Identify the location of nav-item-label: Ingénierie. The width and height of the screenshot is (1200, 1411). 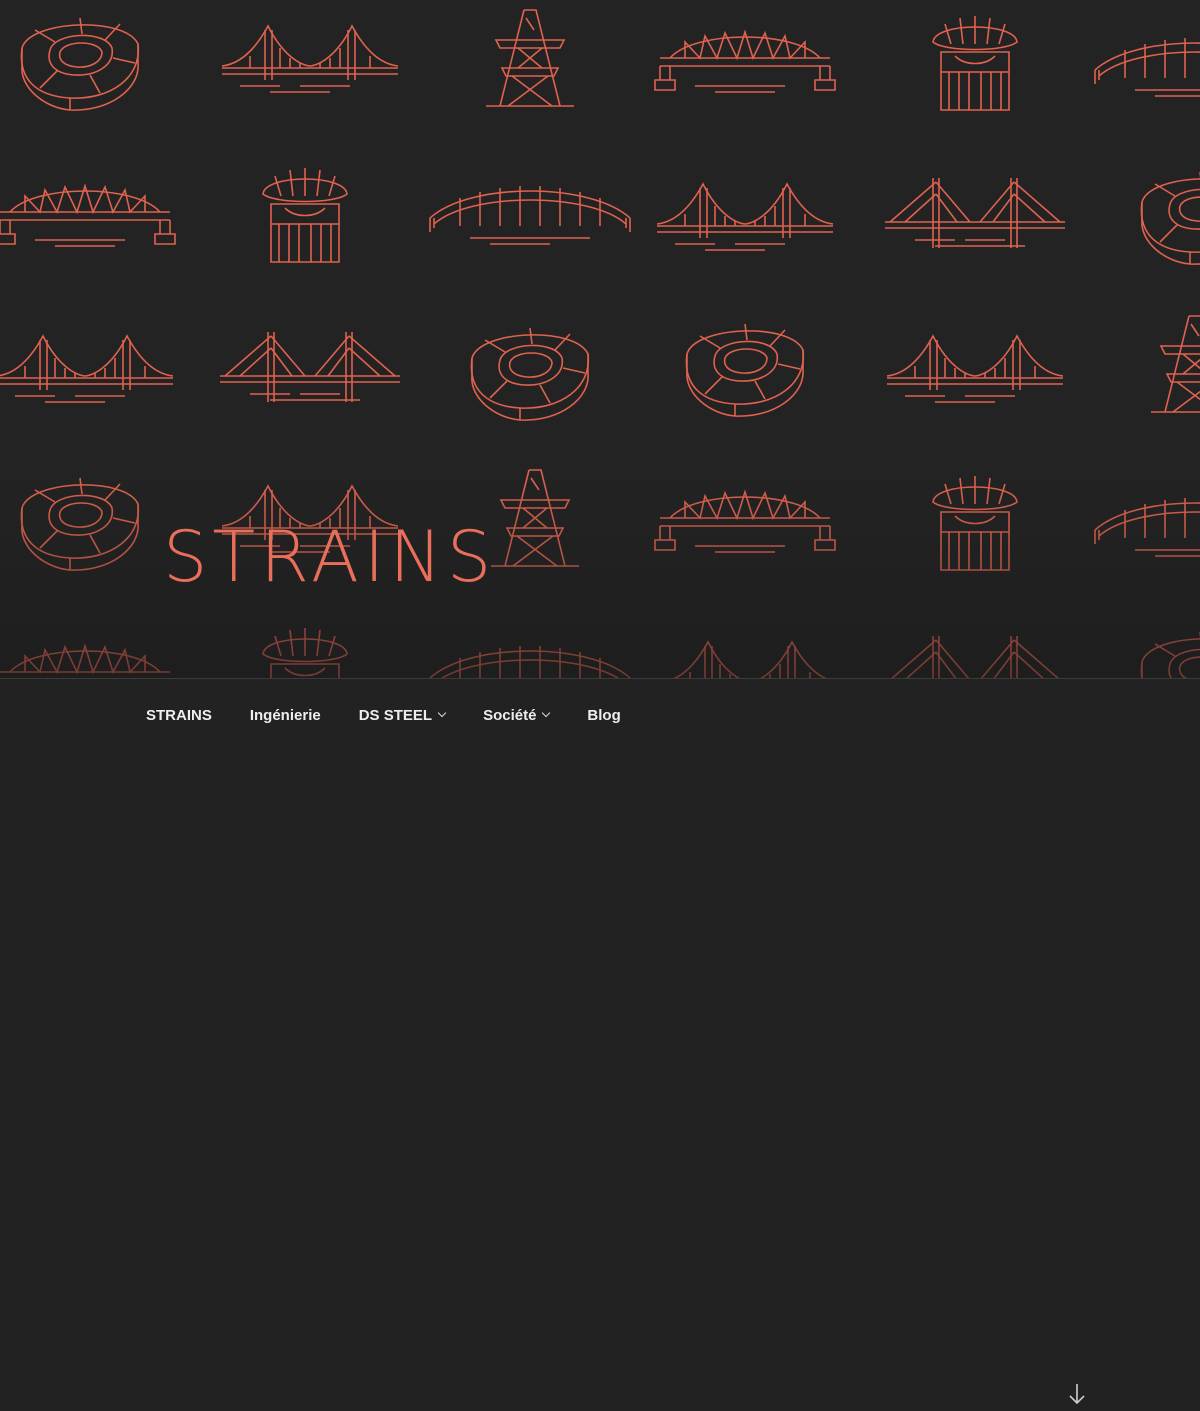
(285, 715).